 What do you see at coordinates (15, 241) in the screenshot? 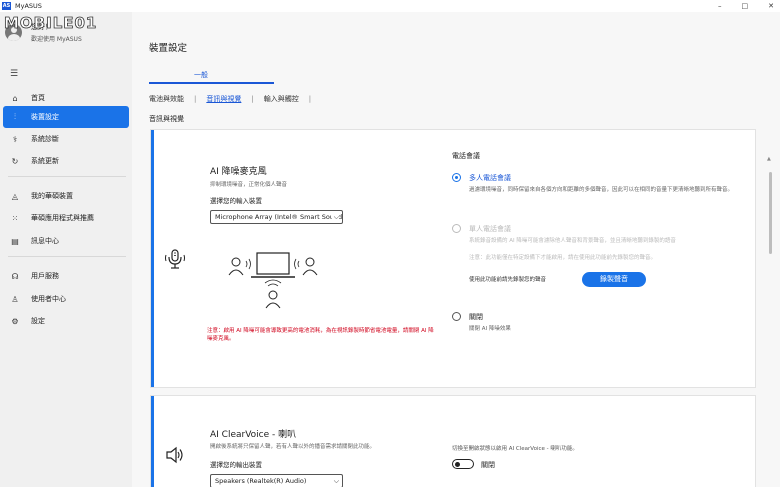
I see `message-icon: ▤` at bounding box center [15, 241].